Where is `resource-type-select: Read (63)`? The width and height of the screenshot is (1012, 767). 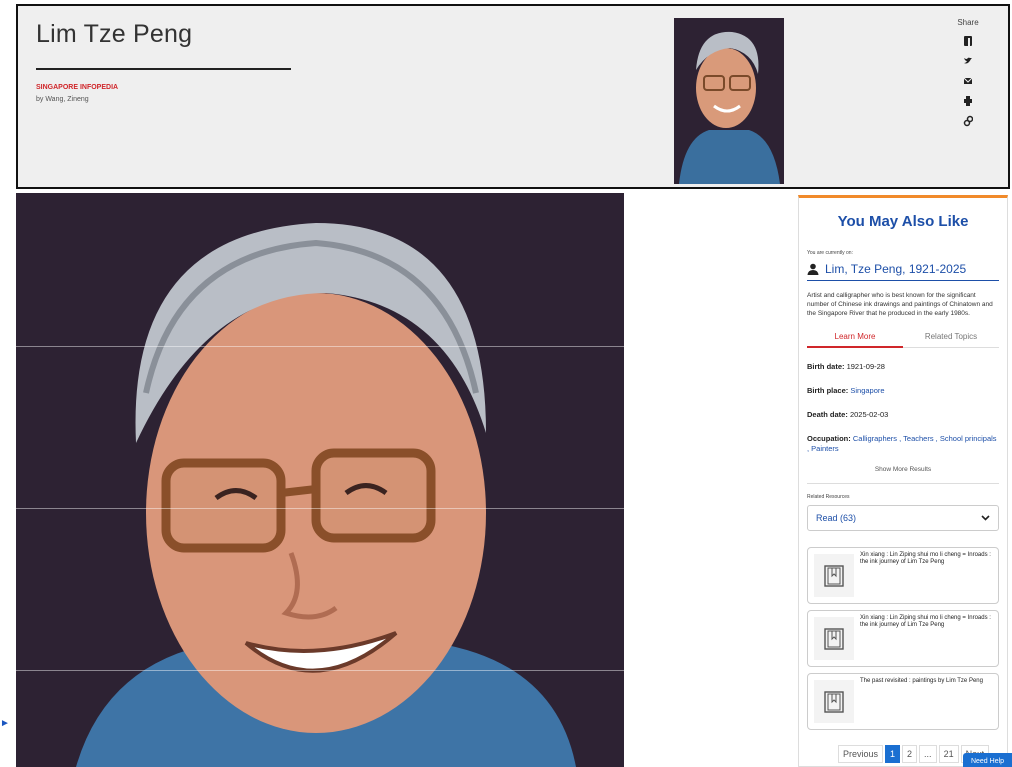 resource-type-select: Read (63) is located at coordinates (903, 518).